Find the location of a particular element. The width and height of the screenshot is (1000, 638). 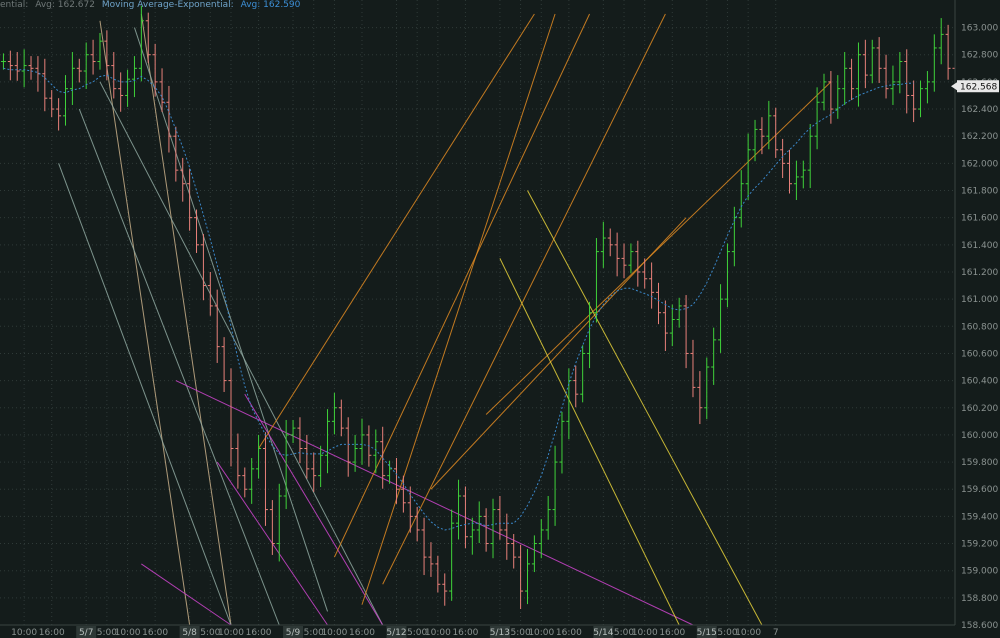

price-tick-label: 160.000 is located at coordinates (979, 436).